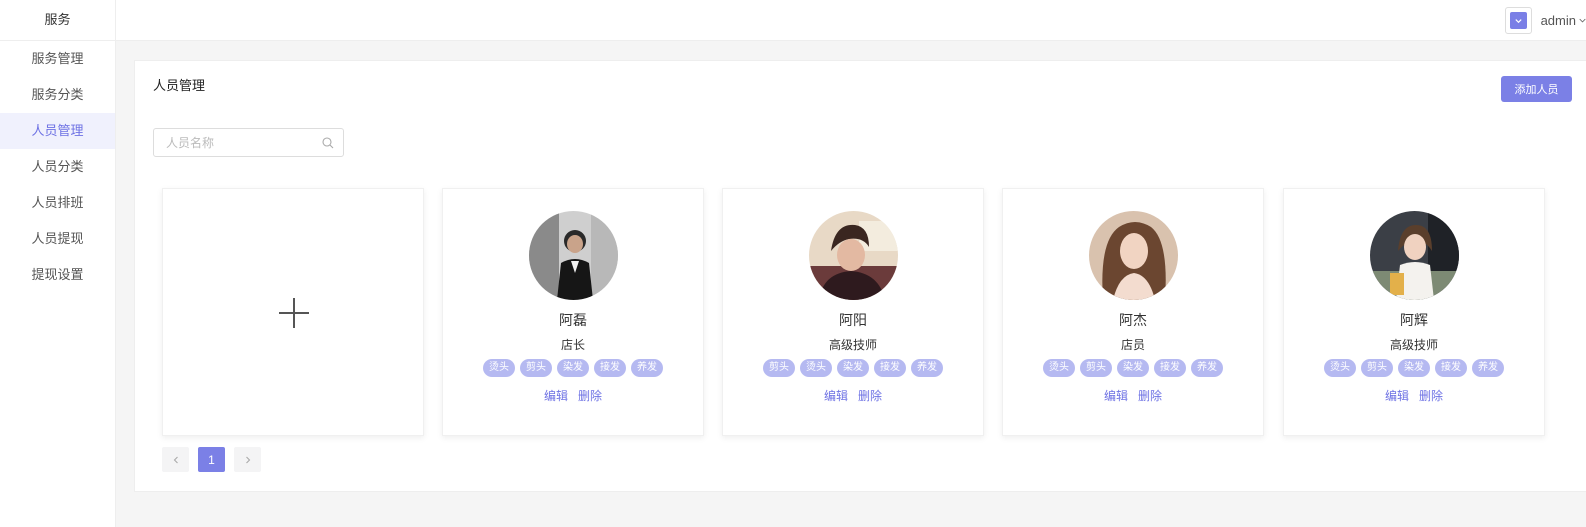 The image size is (1586, 527). I want to click on staff-card: 阿杰 店员 烫头 剪头 染发 接发 养发 编辑 删除, so click(1133, 312).